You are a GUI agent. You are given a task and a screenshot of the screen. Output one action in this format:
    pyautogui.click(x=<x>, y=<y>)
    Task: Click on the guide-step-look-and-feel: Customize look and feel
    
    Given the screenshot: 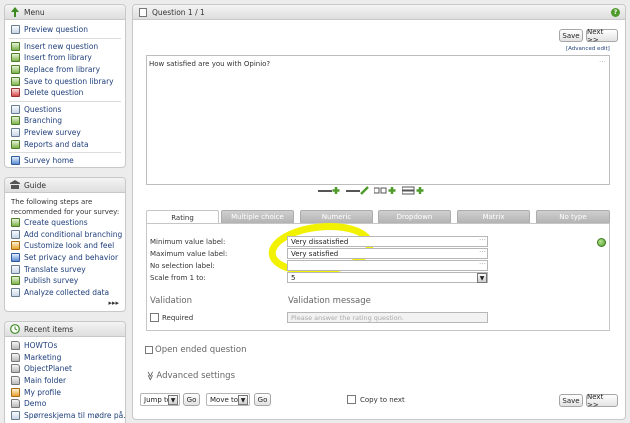 What is the action you would take?
    pyautogui.click(x=65, y=246)
    